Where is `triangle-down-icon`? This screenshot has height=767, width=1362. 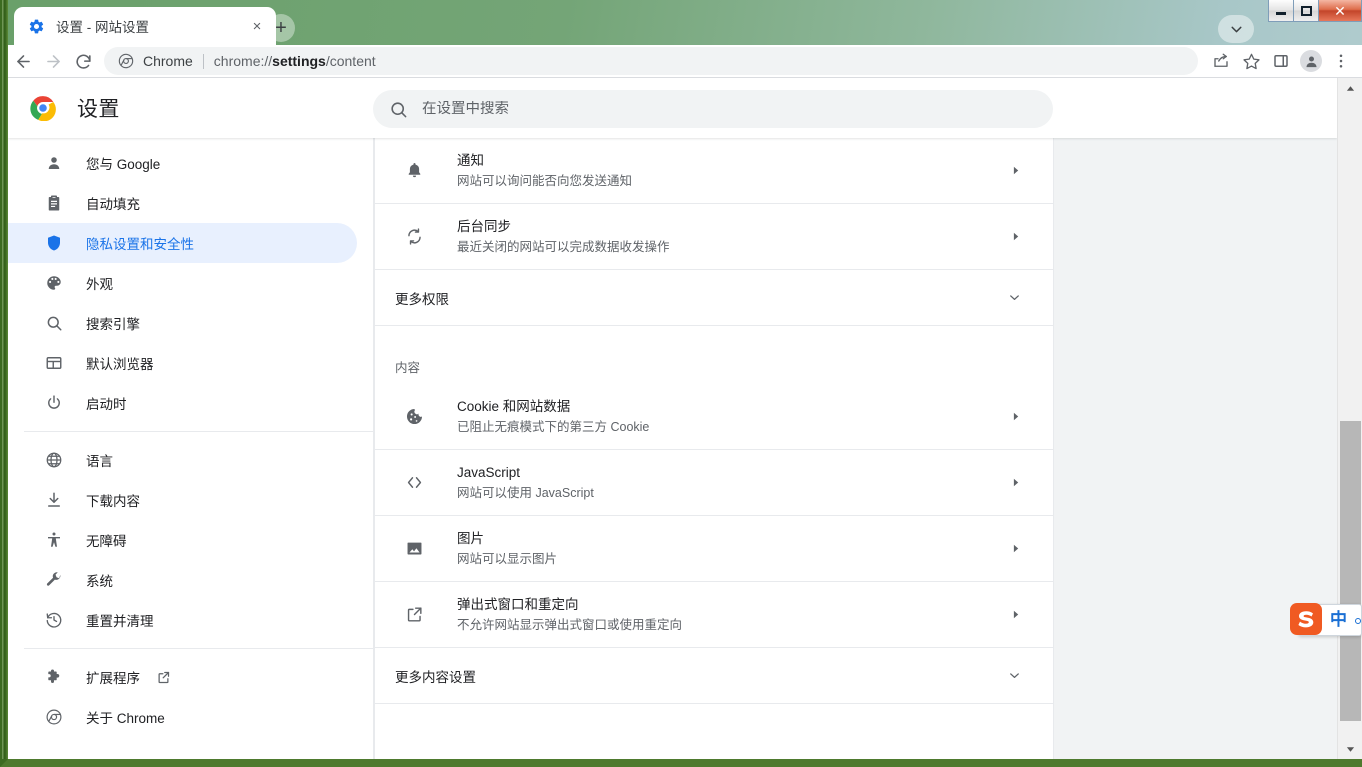 triangle-down-icon is located at coordinates (1350, 749).